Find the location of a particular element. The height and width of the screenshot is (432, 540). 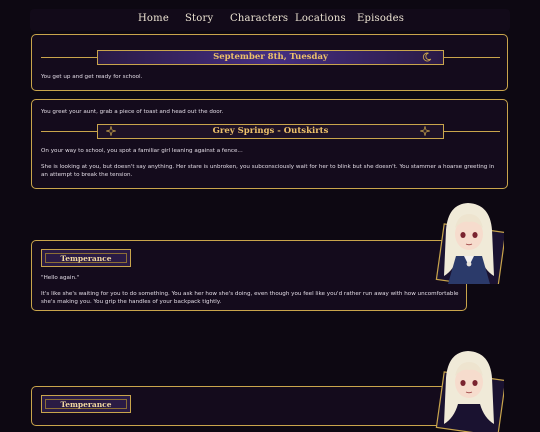

location-title: Grey Springs - Outskirts is located at coordinates (270, 131).